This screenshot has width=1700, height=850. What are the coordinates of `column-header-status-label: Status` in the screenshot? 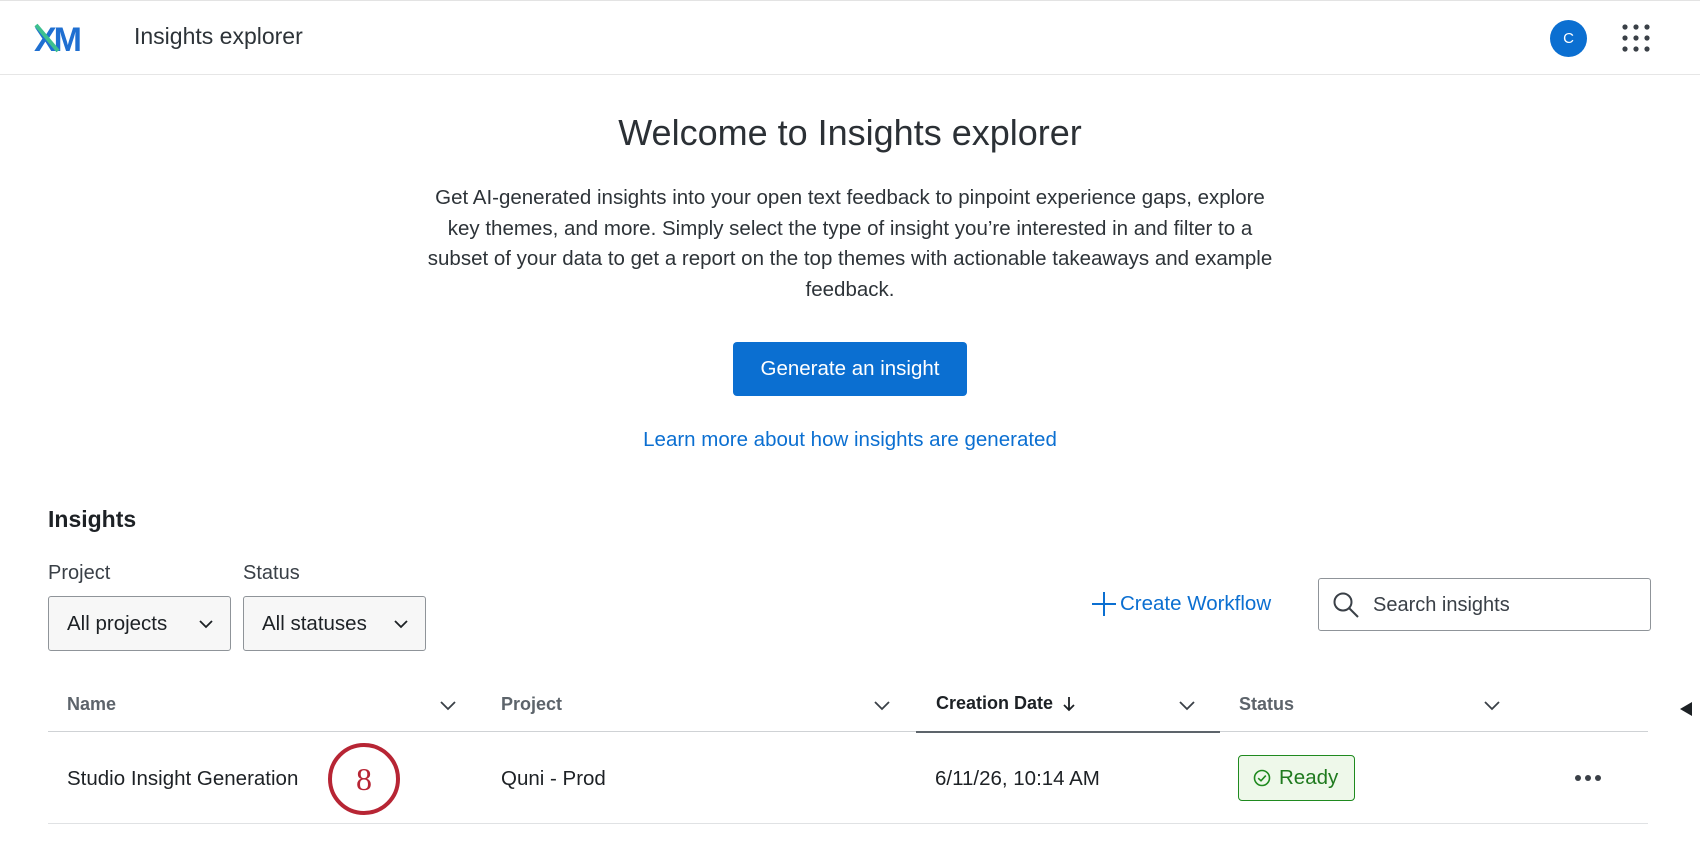 It's located at (1267, 703).